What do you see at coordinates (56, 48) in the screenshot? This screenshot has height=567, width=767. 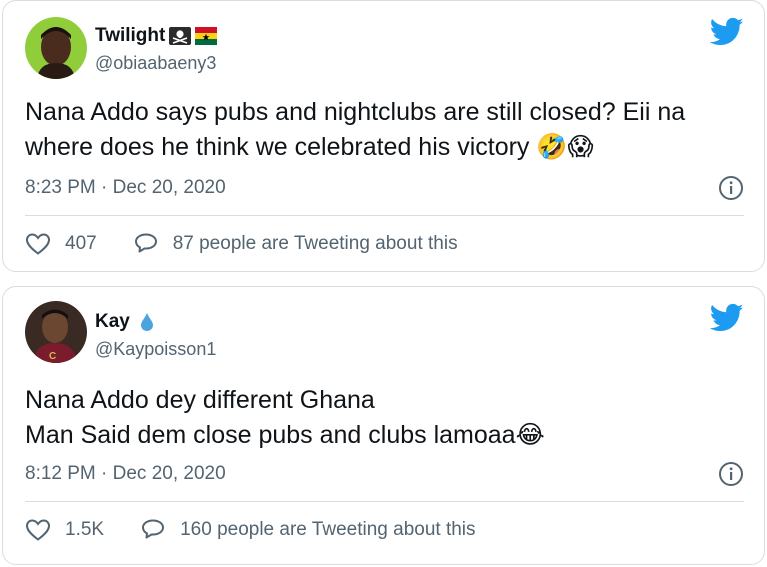 I see `avatar` at bounding box center [56, 48].